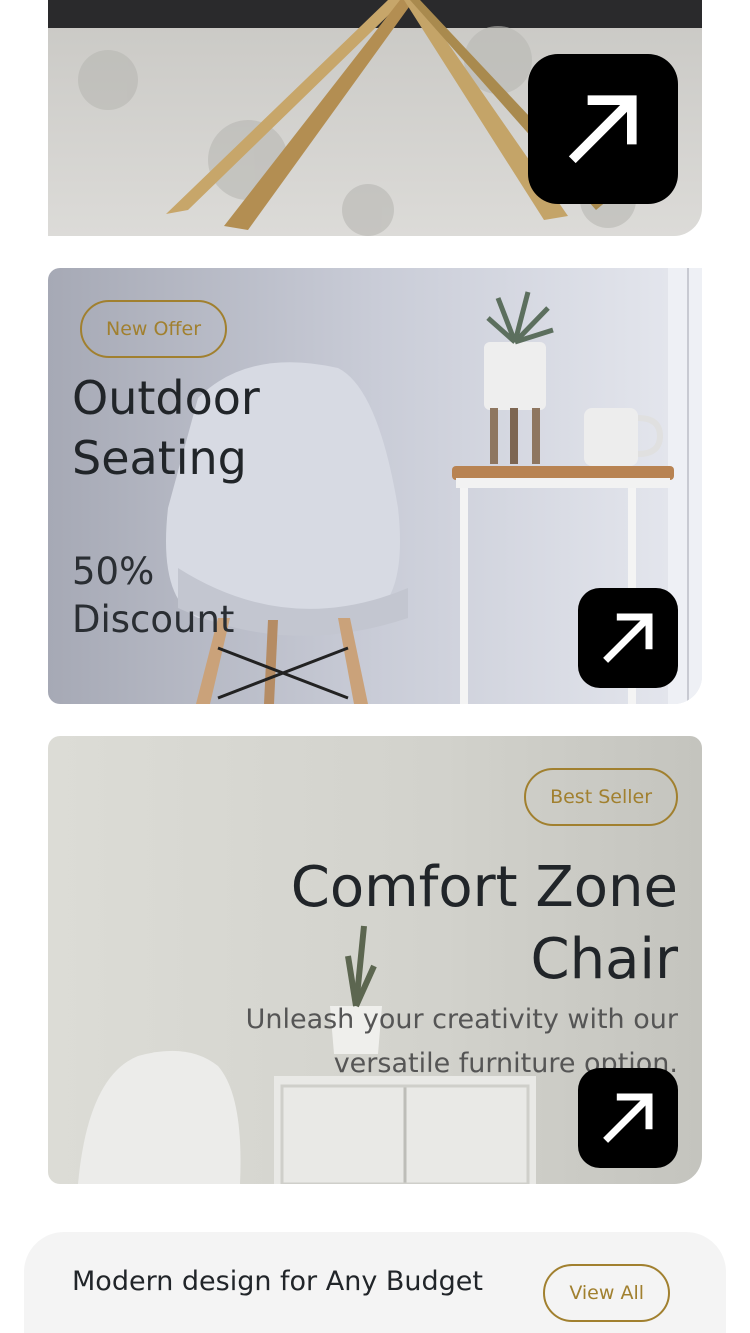 Image resolution: width=750 pixels, height=1333 pixels. Describe the element at coordinates (277, 1281) in the screenshot. I see `section-title: Modern design for Any Budget` at that location.